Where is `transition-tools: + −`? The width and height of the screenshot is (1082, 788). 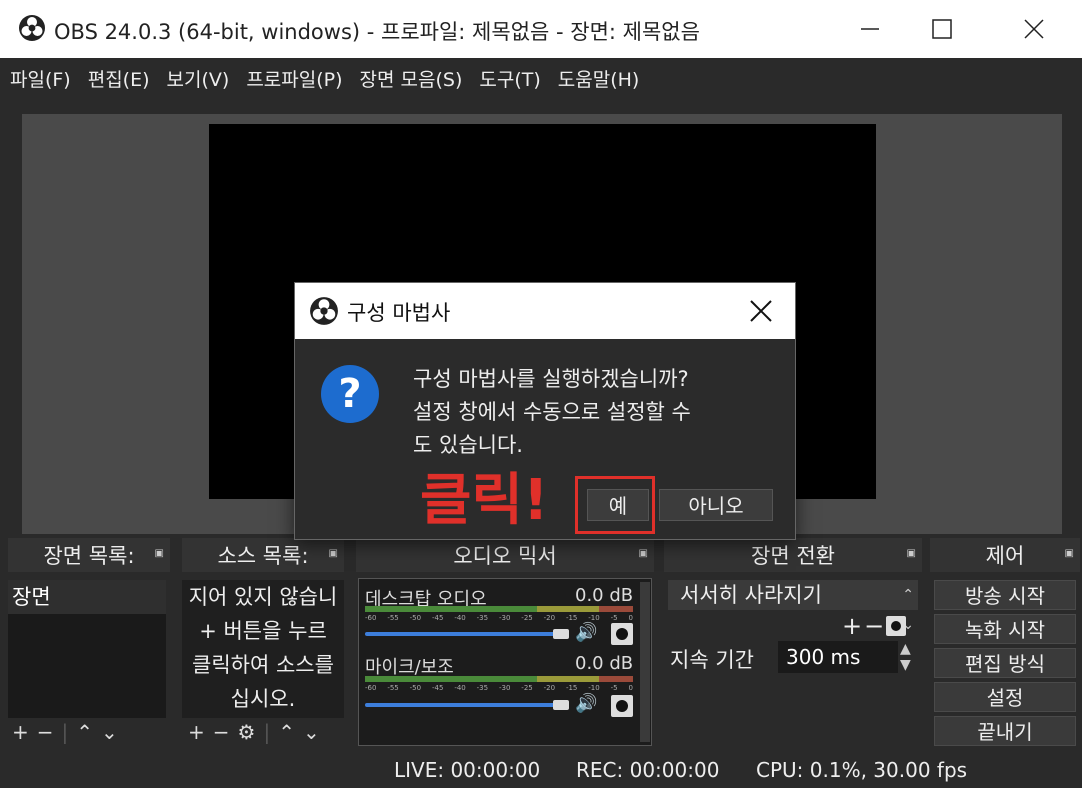 transition-tools: + − is located at coordinates (874, 626).